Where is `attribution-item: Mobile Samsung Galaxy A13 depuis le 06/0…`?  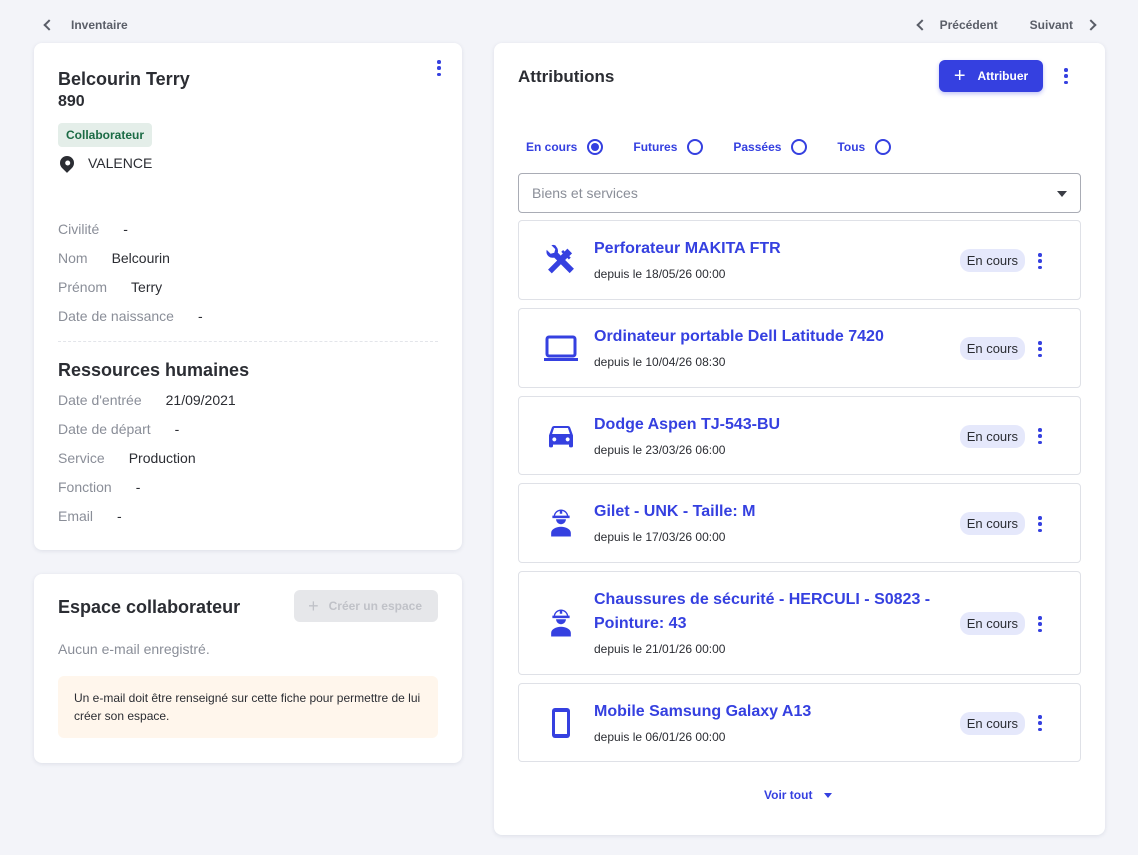 attribution-item: Mobile Samsung Galaxy A13 depuis le 06/0… is located at coordinates (799, 722).